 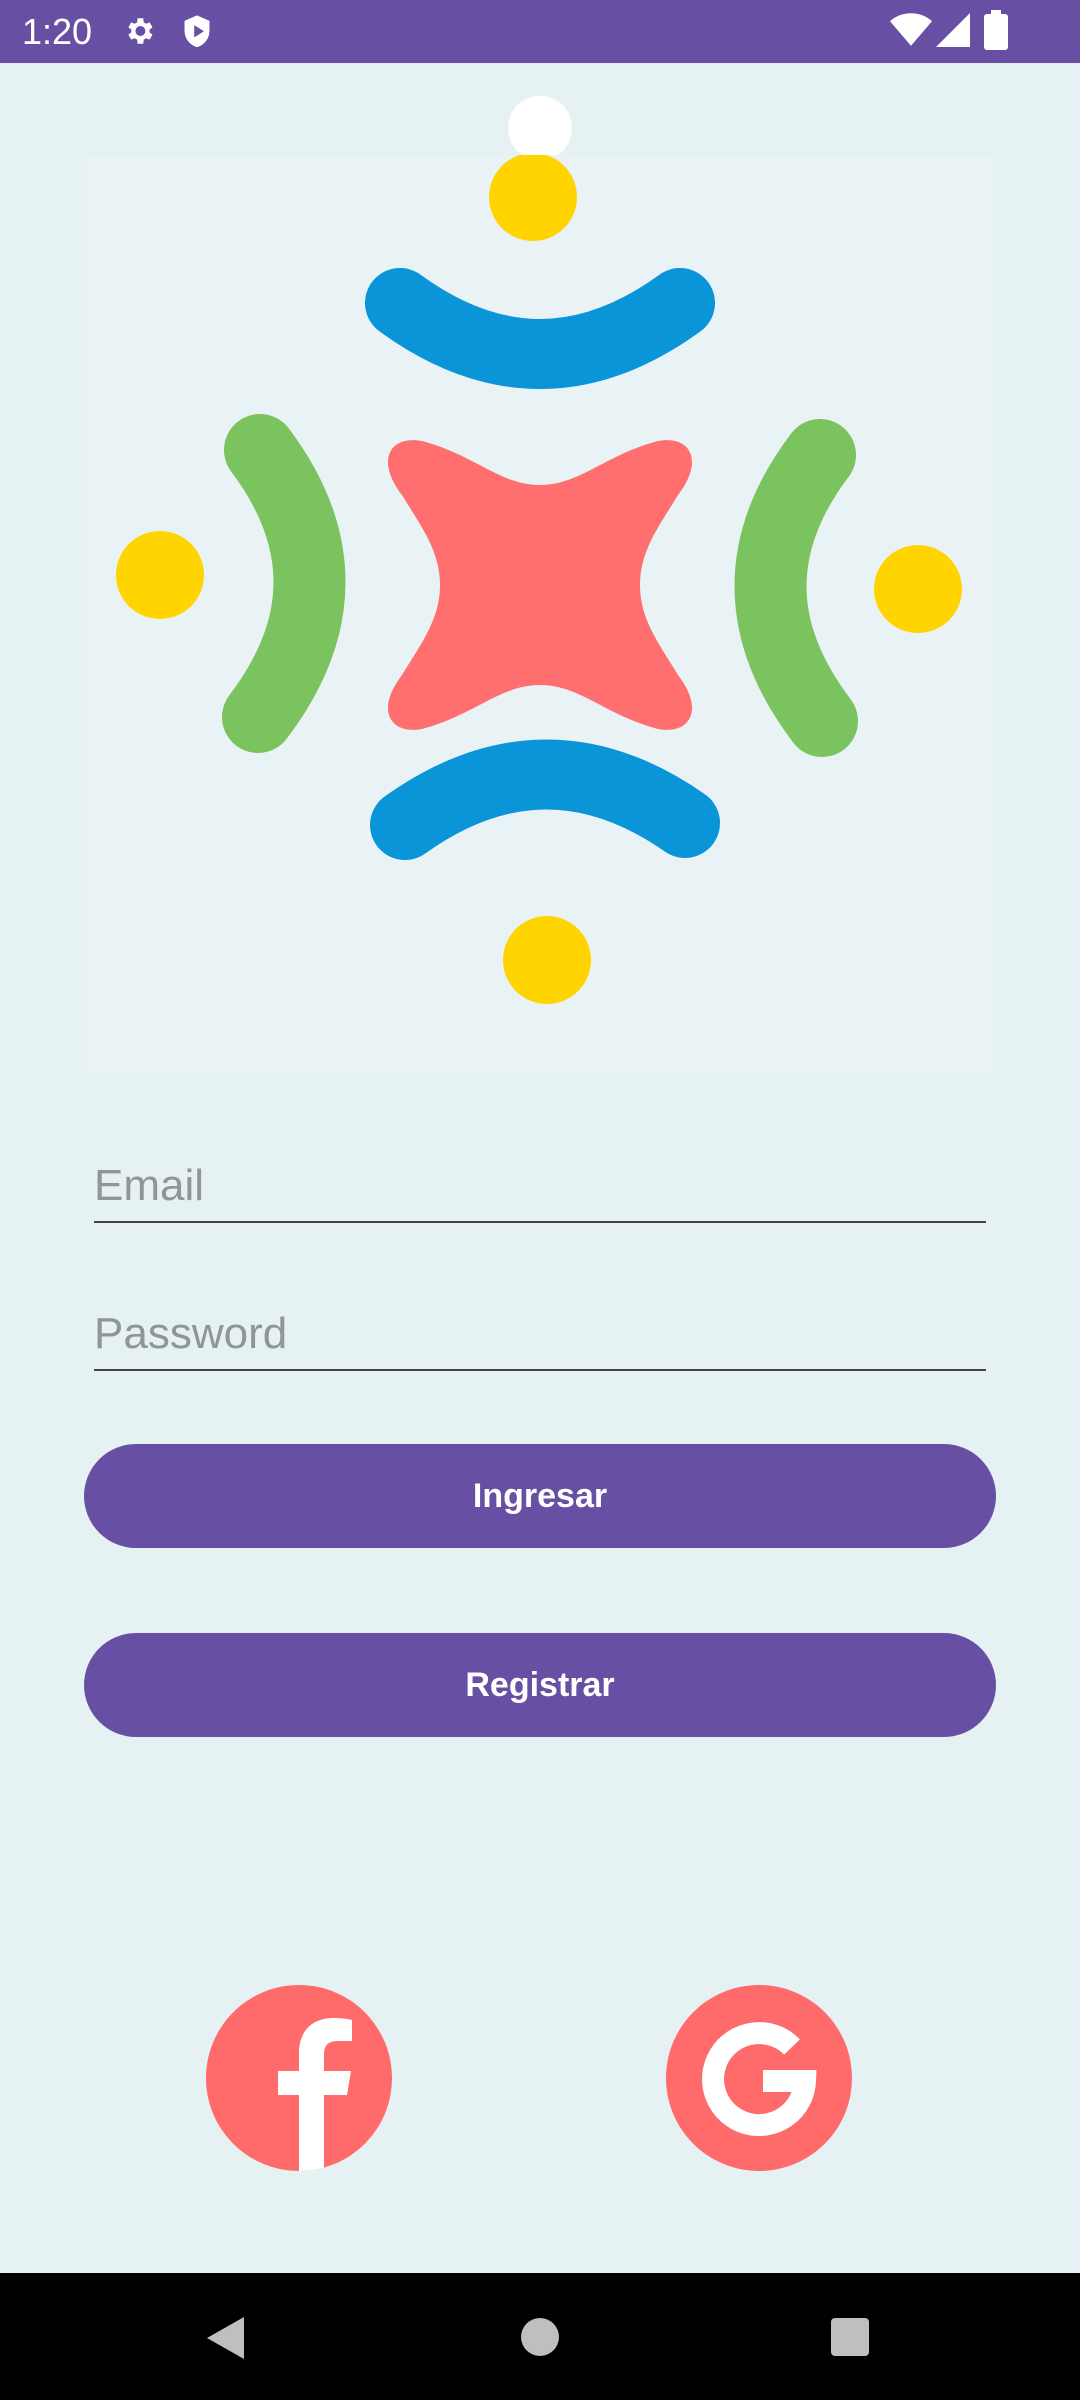 What do you see at coordinates (540, 1685) in the screenshot?
I see `register-button: Registrar` at bounding box center [540, 1685].